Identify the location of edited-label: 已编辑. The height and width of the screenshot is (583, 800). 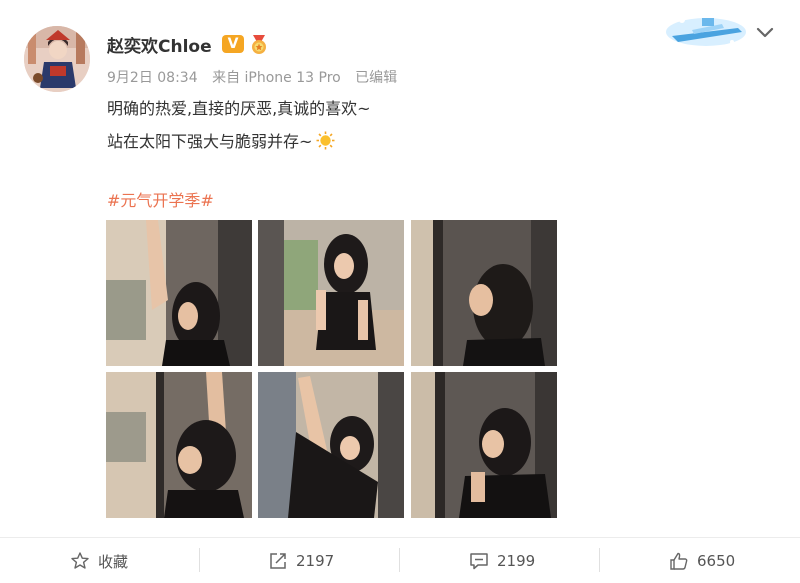
(376, 78).